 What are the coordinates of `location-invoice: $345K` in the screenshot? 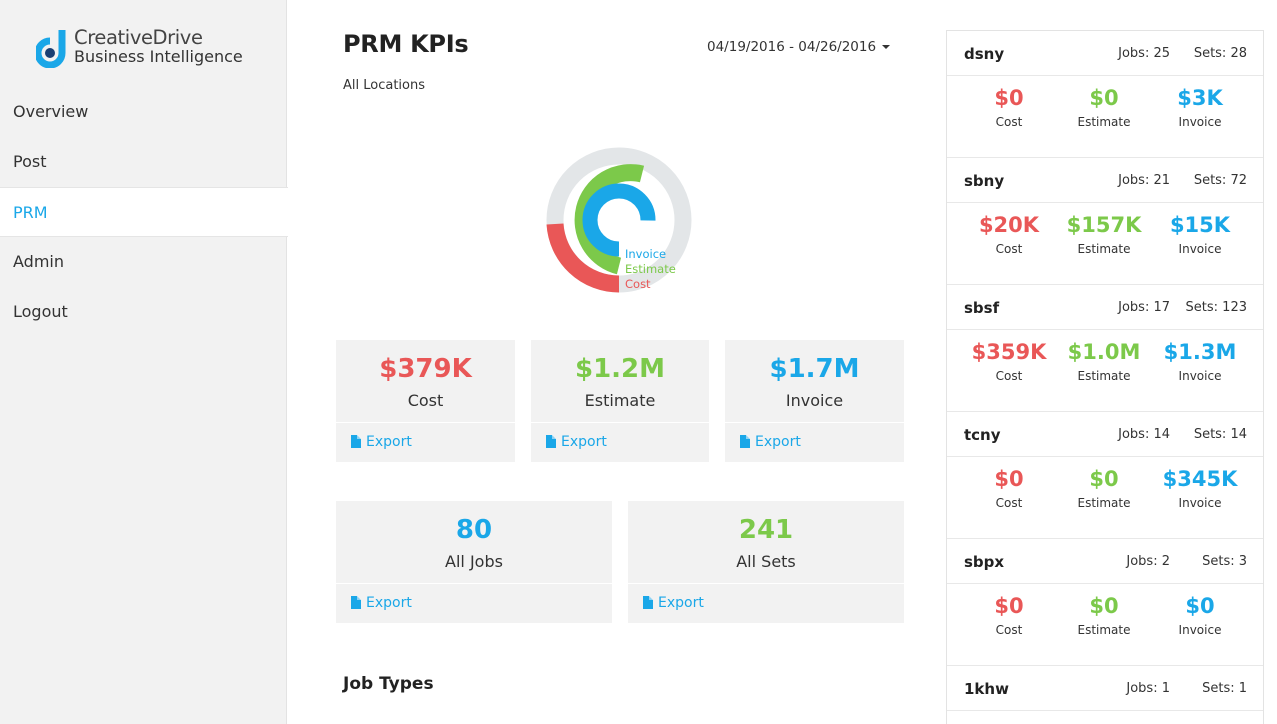 It's located at (1200, 479).